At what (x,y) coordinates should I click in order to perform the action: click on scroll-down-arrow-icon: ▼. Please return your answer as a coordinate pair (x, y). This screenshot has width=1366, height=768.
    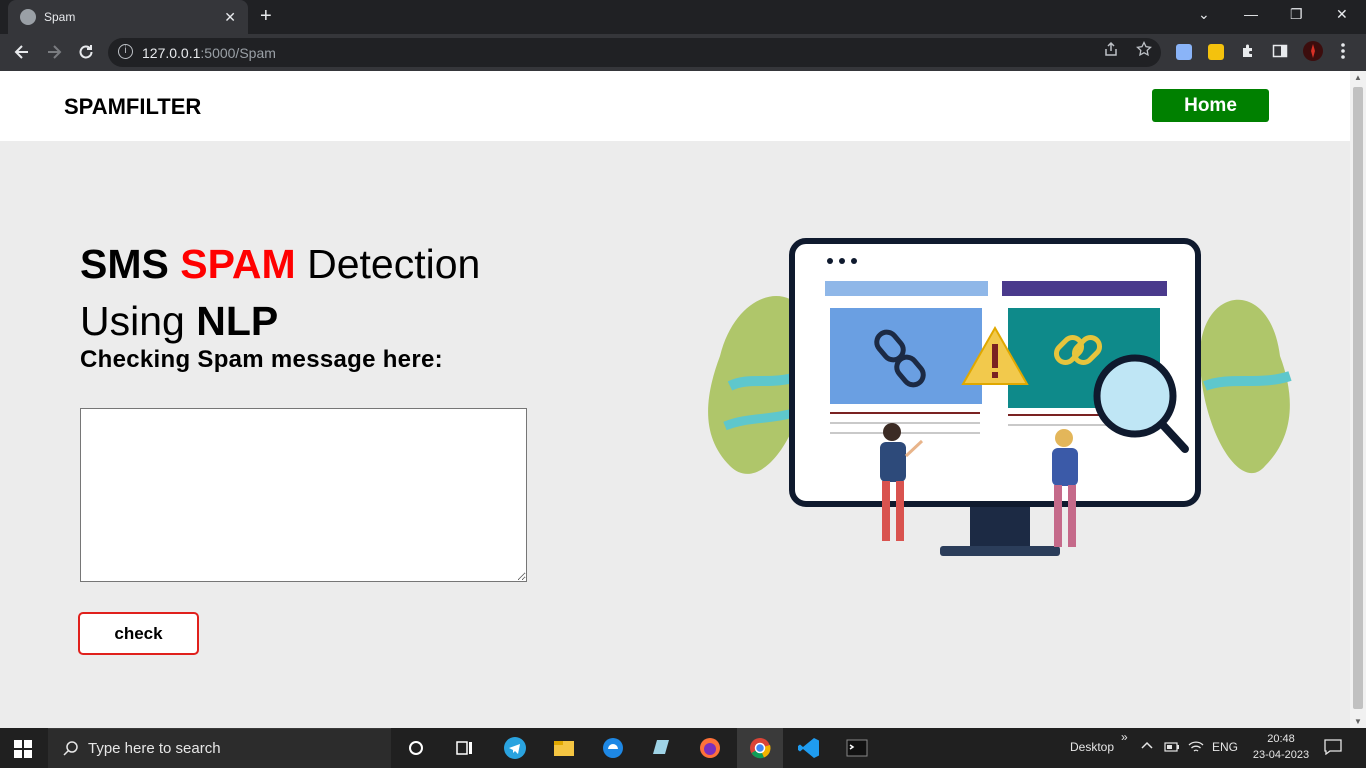
    Looking at the image, I should click on (1358, 721).